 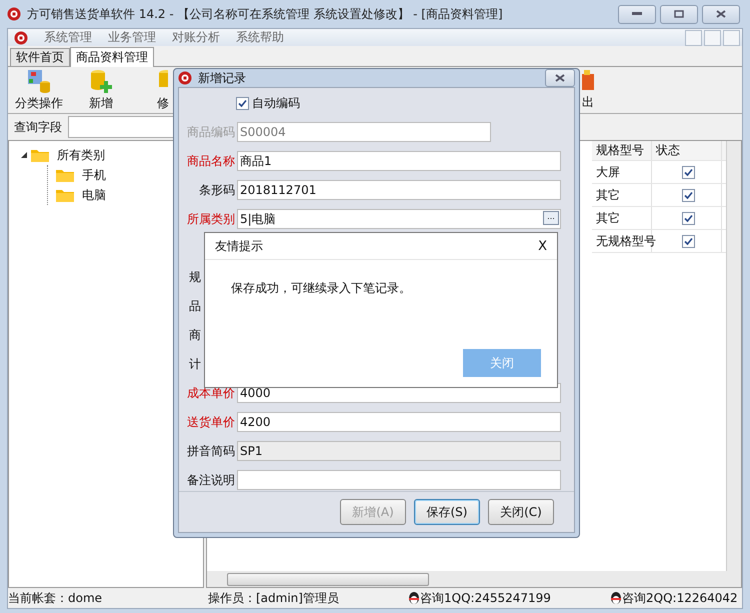 I want to click on expand-arrow-icon, so click(x=24, y=155).